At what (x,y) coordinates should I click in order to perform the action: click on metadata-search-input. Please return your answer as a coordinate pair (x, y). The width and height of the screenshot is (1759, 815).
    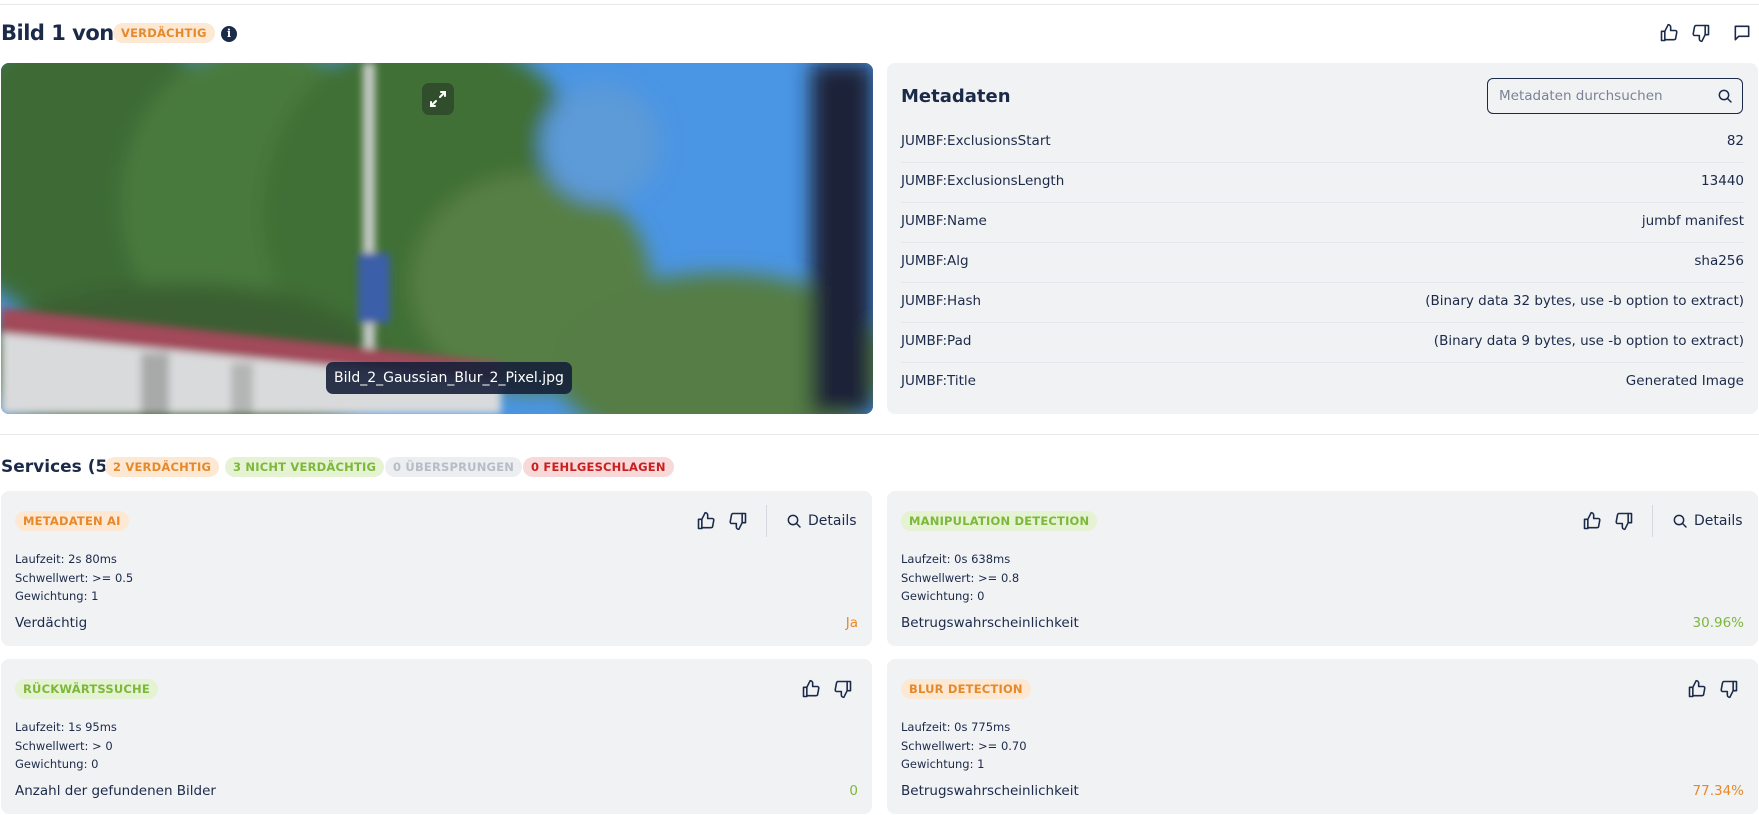
    Looking at the image, I should click on (1615, 96).